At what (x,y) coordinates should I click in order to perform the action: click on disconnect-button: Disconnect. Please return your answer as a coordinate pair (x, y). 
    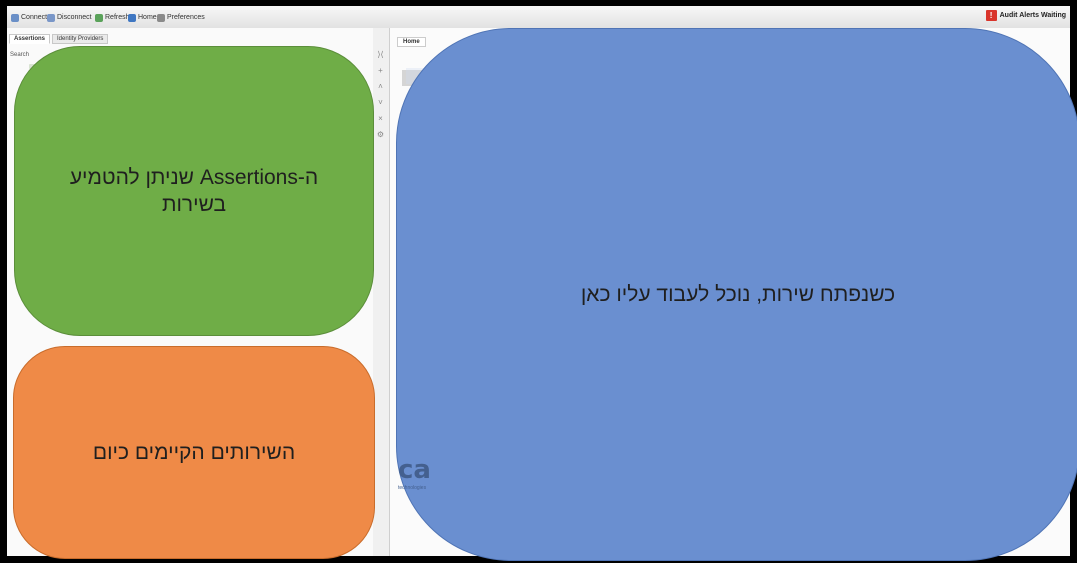
    Looking at the image, I should click on (69, 17).